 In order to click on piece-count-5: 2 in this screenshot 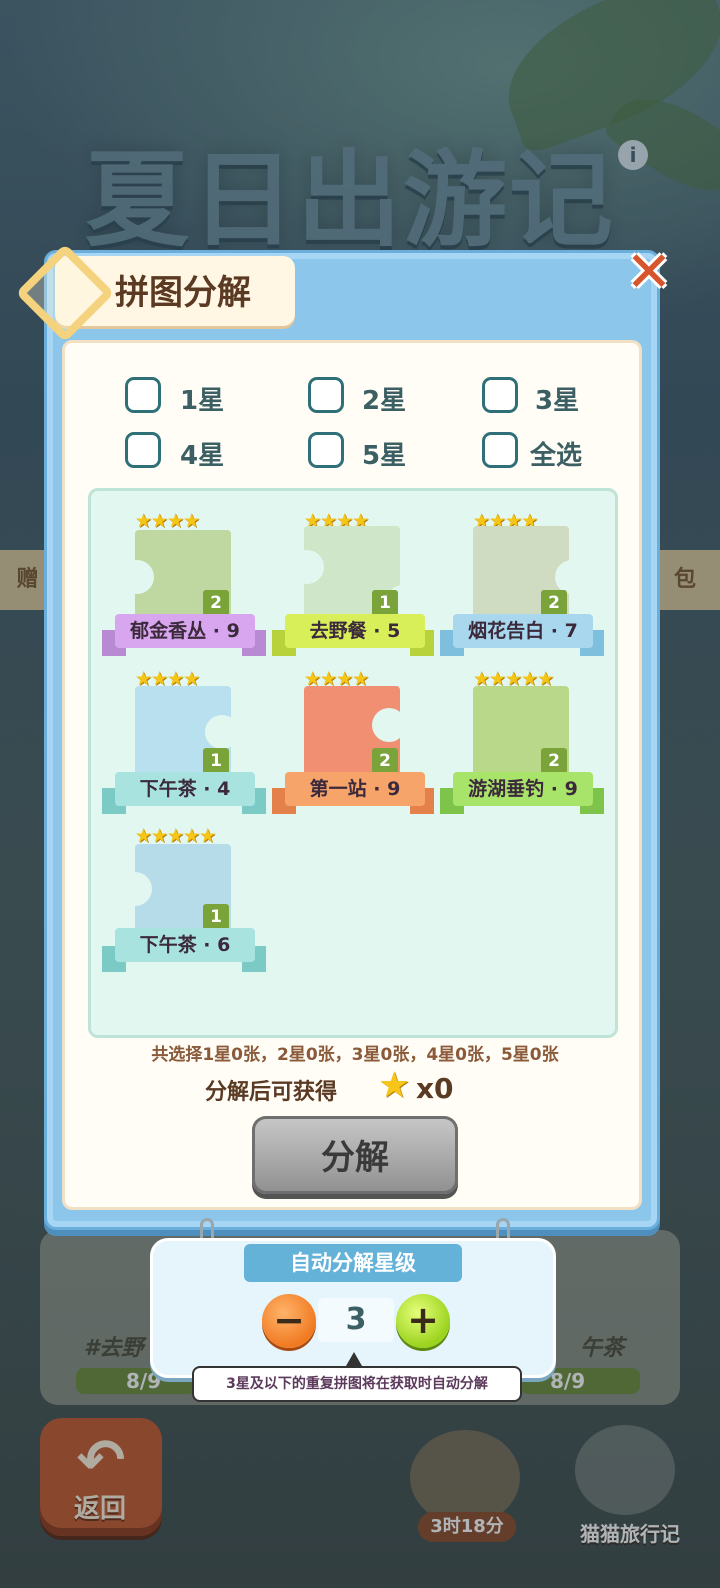, I will do `click(385, 761)`.